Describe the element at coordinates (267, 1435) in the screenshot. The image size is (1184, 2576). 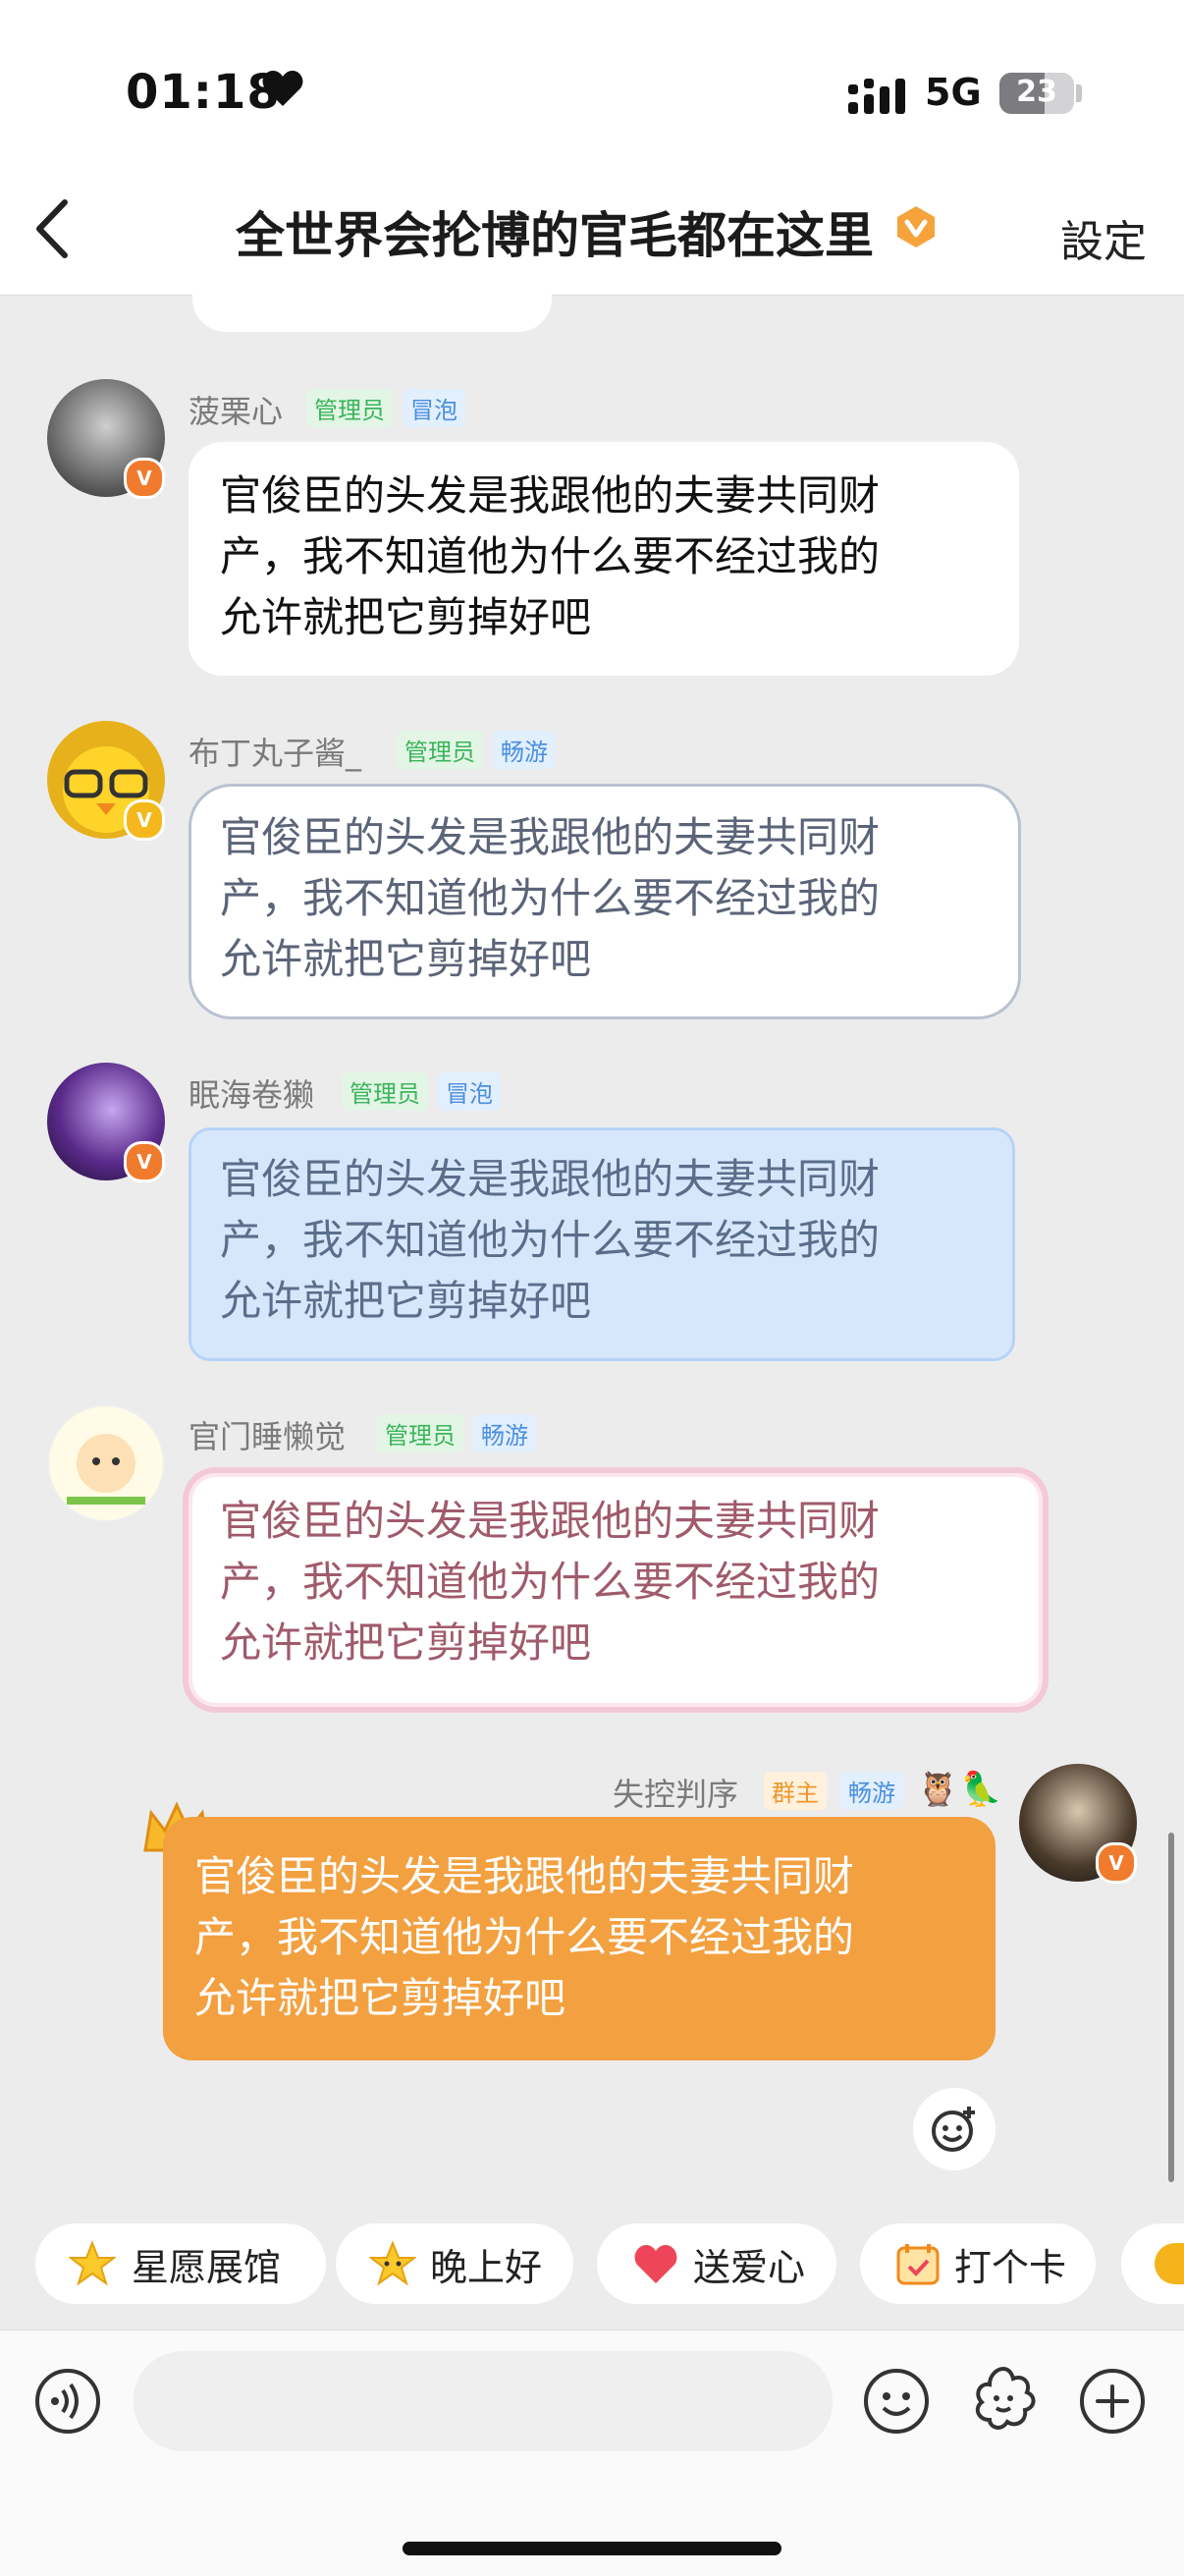
I see `sender-name: 官门睡懒觉` at that location.